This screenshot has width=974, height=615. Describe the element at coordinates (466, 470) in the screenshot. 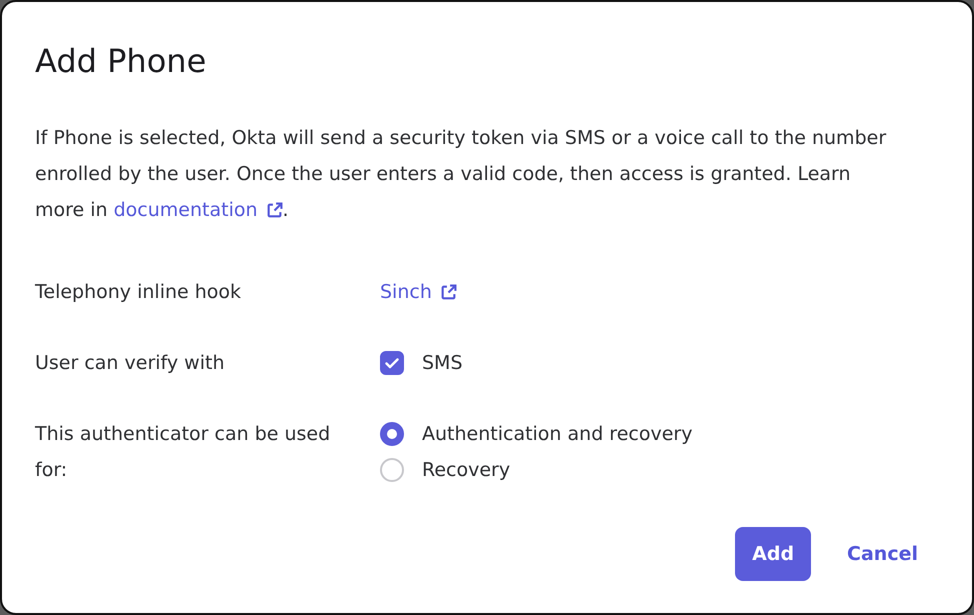

I see `radio-label: Recovery` at that location.